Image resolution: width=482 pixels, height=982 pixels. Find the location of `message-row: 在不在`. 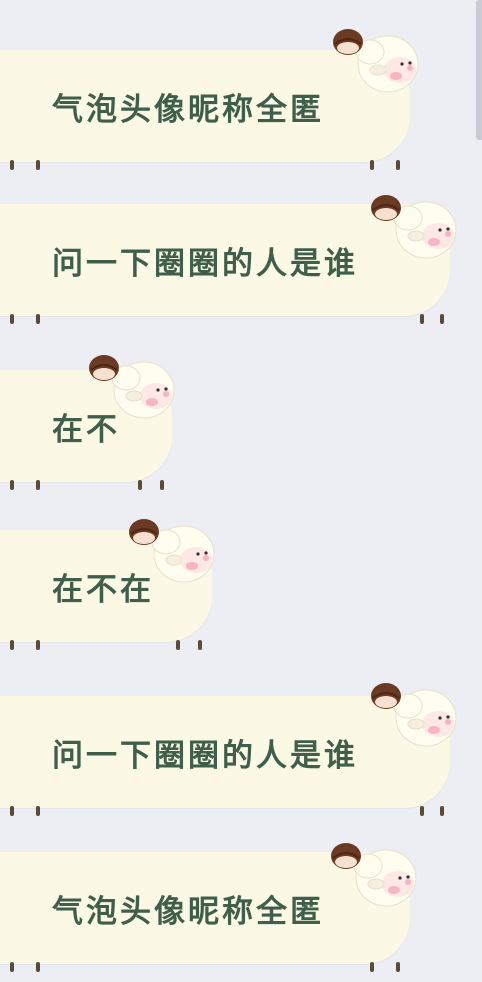

message-row: 在不在 is located at coordinates (120, 589).